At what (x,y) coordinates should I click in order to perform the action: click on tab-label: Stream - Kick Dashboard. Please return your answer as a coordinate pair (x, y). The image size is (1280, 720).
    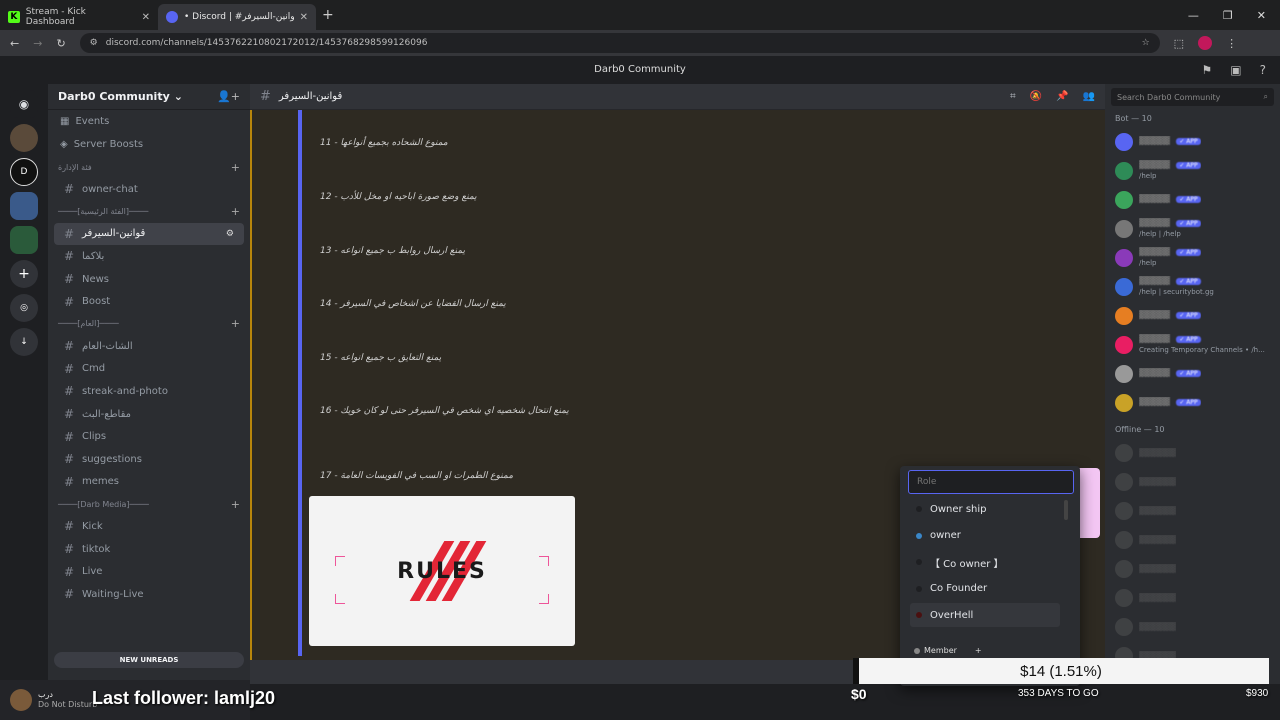
    Looking at the image, I should click on (55, 17).